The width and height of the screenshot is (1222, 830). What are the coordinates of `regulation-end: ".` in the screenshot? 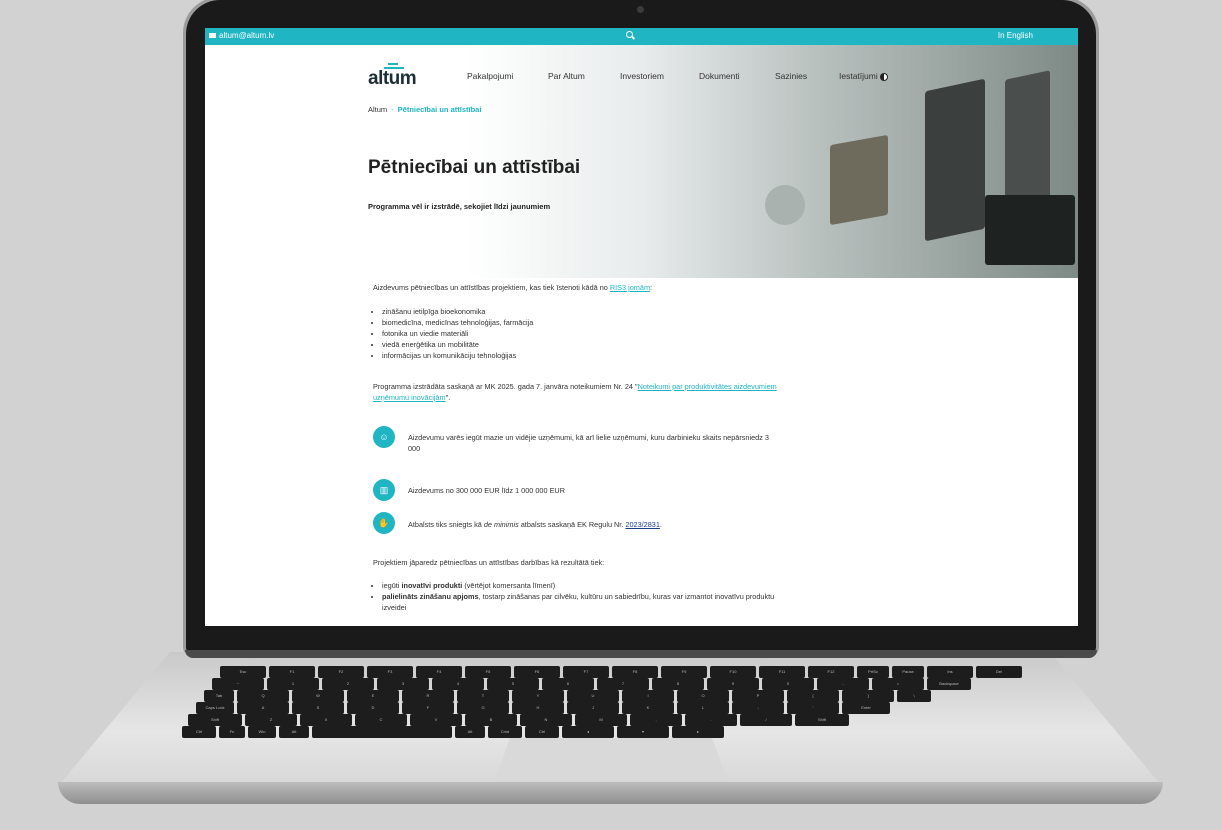 It's located at (448, 397).